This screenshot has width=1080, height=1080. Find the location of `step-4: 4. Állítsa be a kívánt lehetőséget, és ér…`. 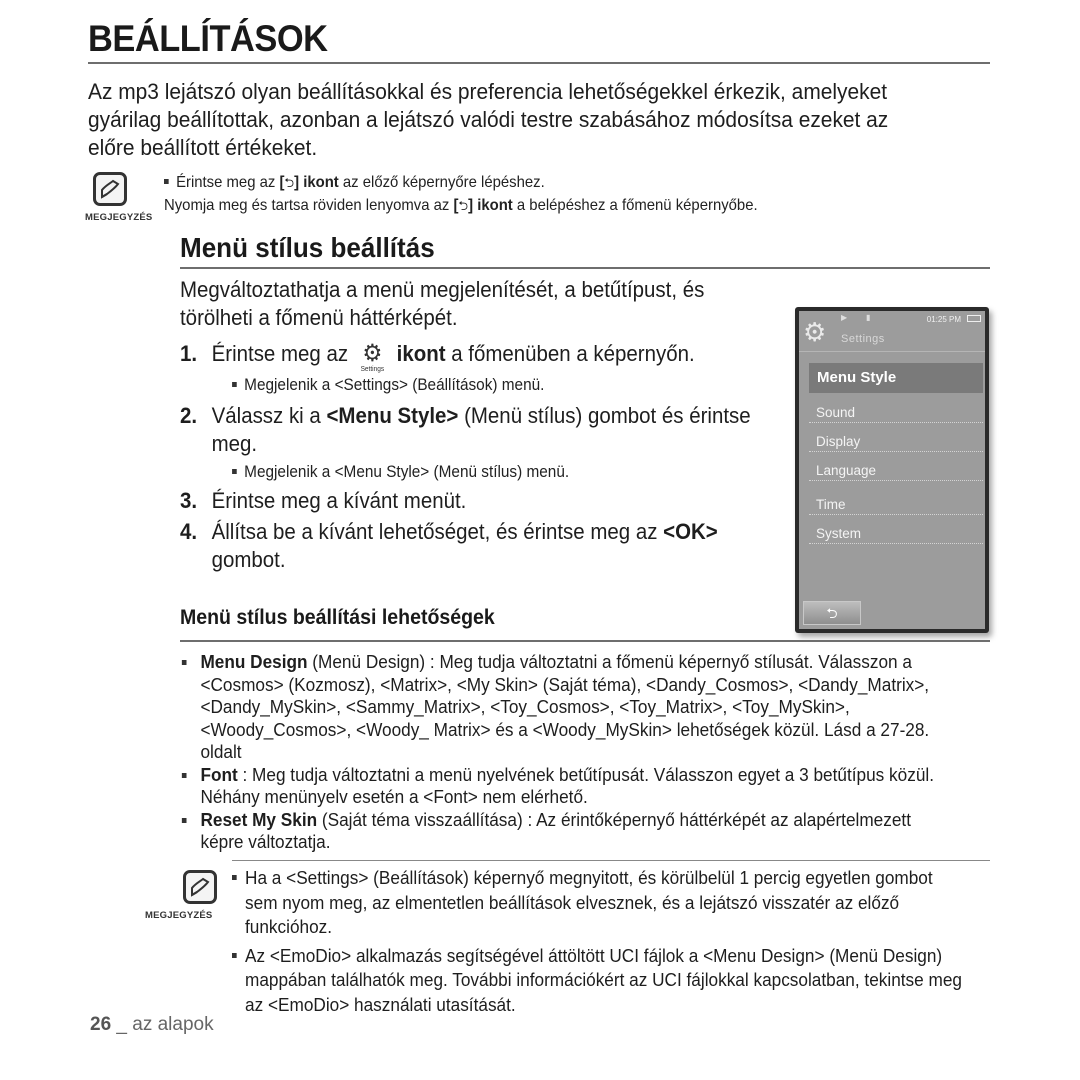

step-4: 4. Állítsa be a kívánt lehetőséget, és ér… is located at coordinates (449, 545).